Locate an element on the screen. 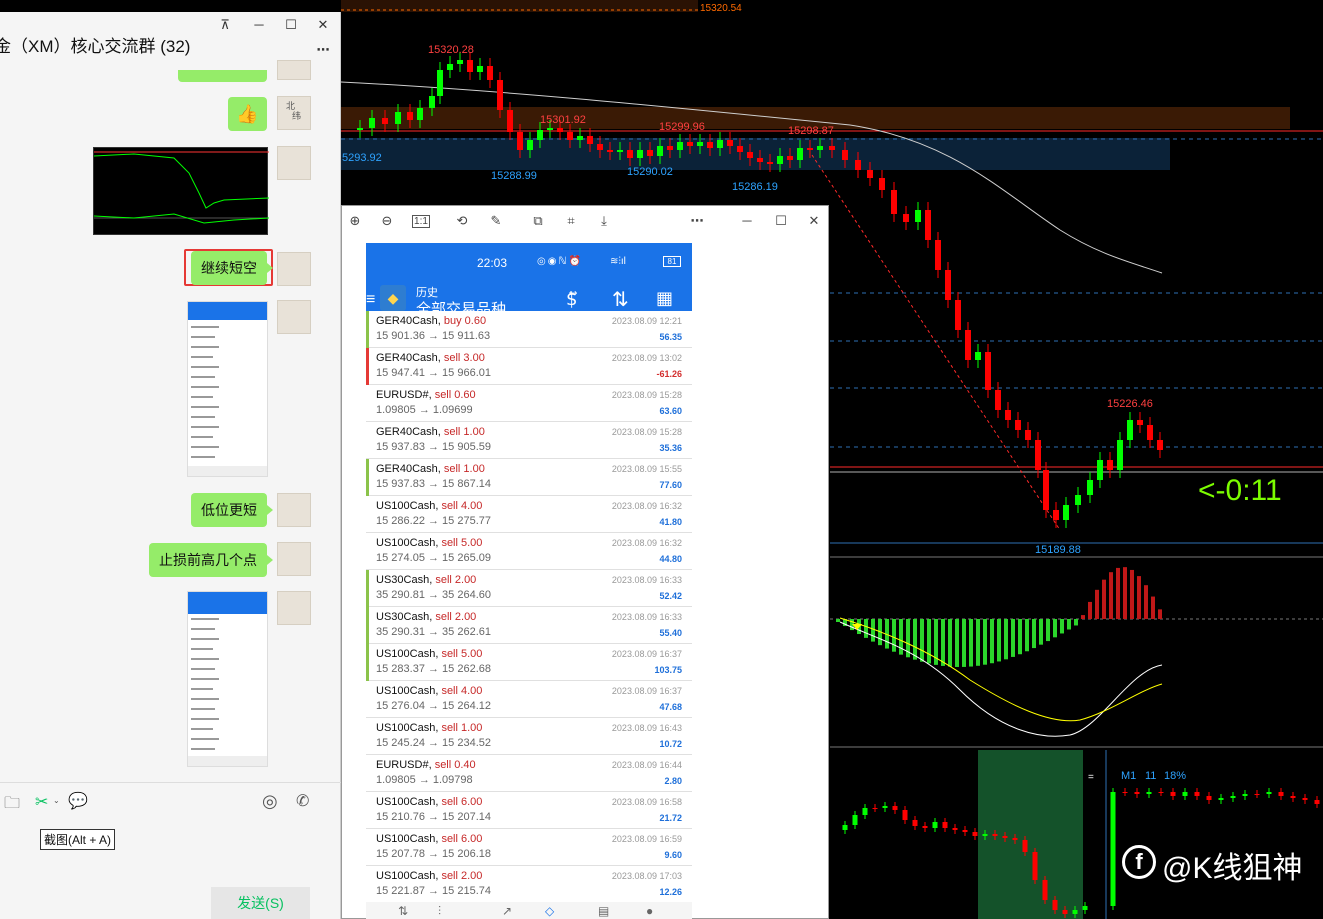 The width and height of the screenshot is (1323, 919). trade-prices: 15 901.36 → 15 911.63 is located at coordinates (433, 336).